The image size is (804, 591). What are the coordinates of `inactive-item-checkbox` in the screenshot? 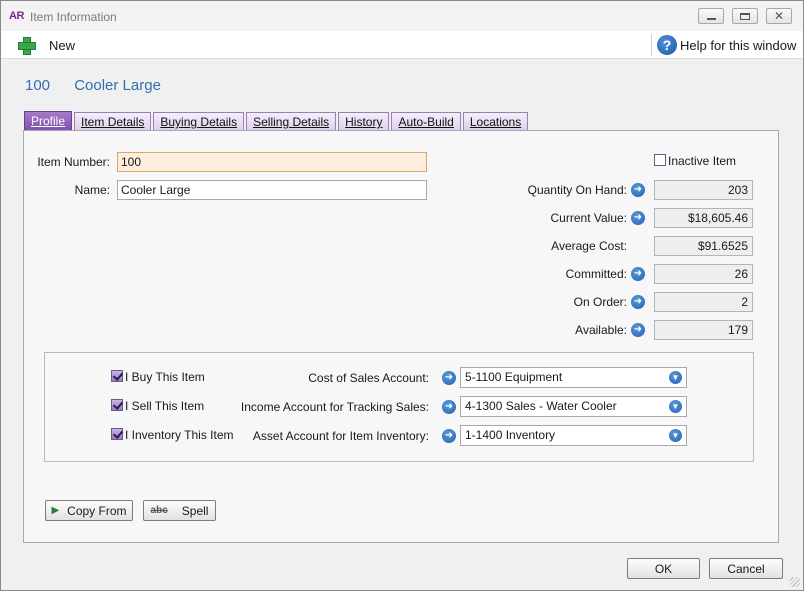 It's located at (660, 160).